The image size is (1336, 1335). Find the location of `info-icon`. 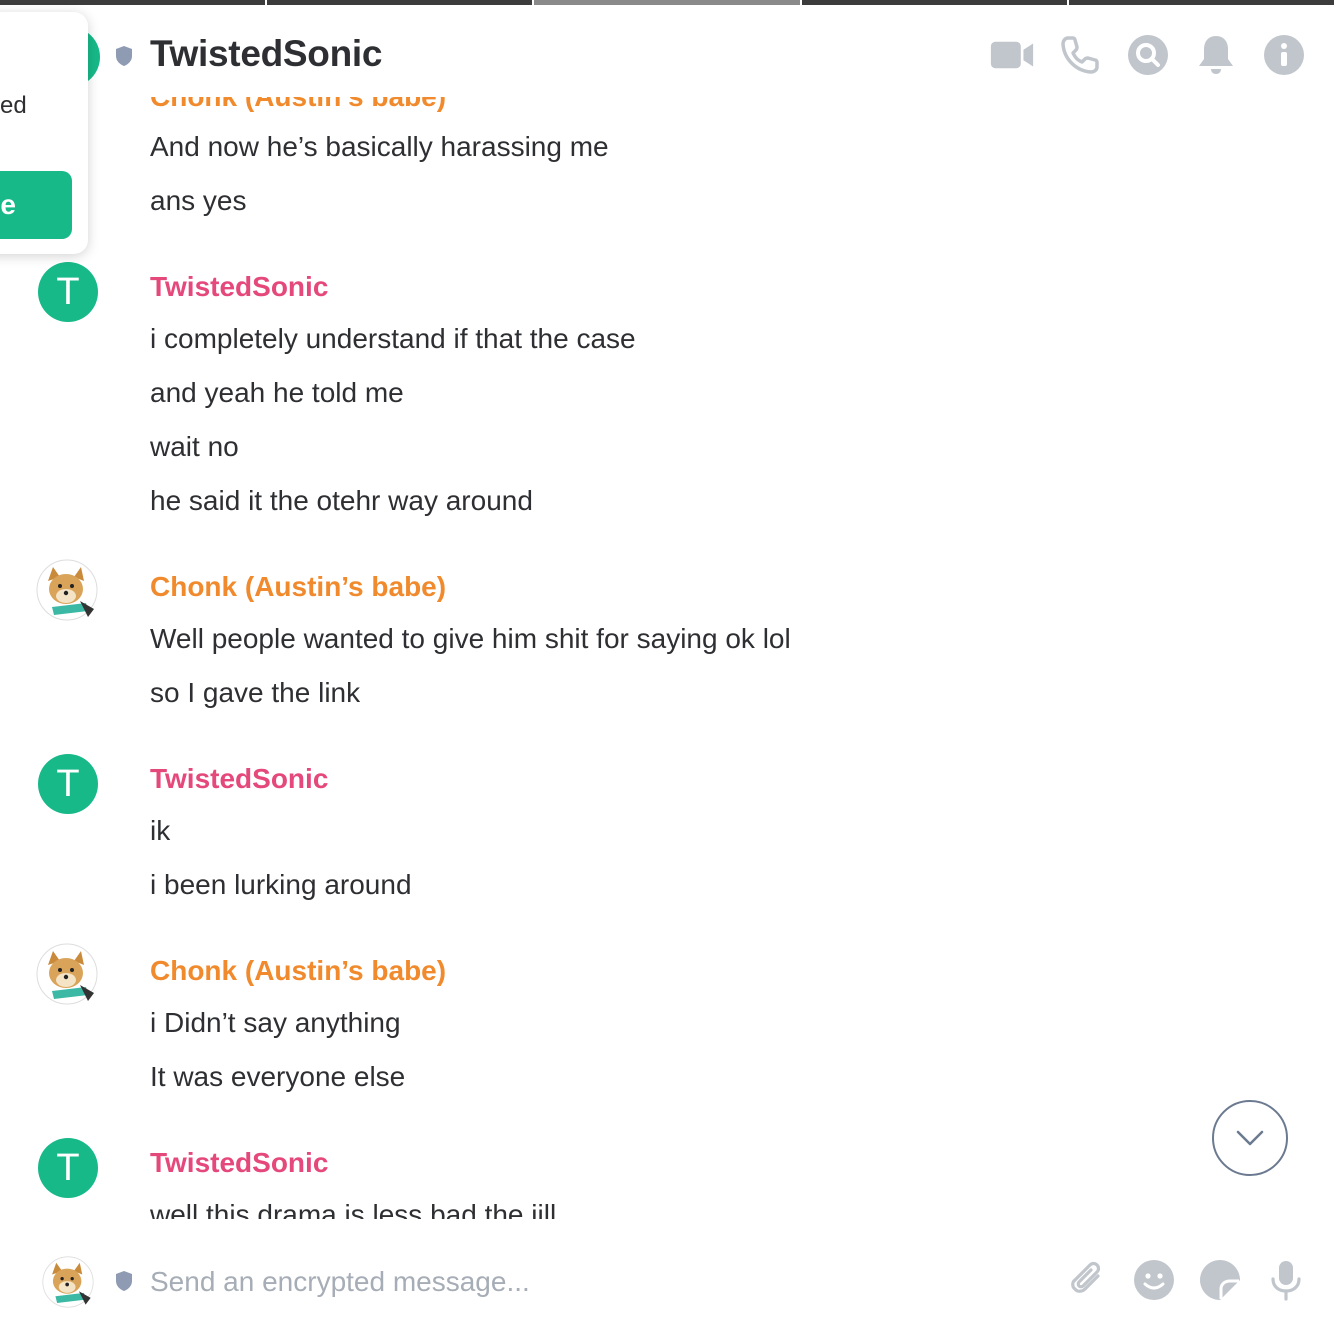

info-icon is located at coordinates (1284, 55).